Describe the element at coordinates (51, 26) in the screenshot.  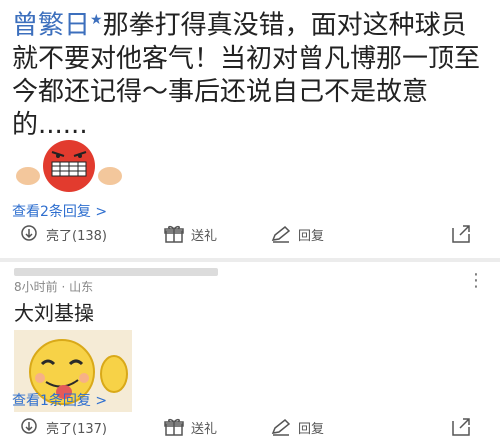
I see `author-name: 曾繁日` at that location.